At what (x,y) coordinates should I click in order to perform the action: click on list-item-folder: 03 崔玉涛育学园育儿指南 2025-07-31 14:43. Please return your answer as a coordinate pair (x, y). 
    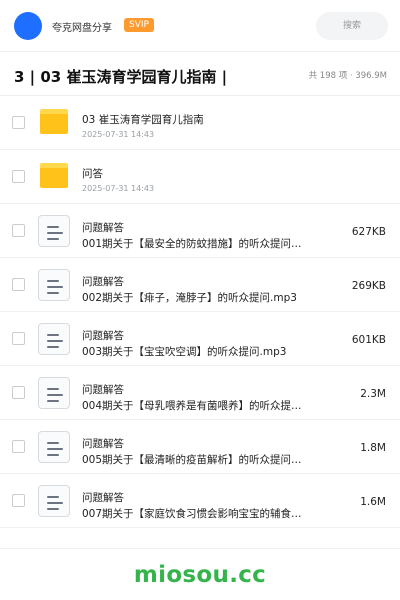
    Looking at the image, I should click on (200, 123).